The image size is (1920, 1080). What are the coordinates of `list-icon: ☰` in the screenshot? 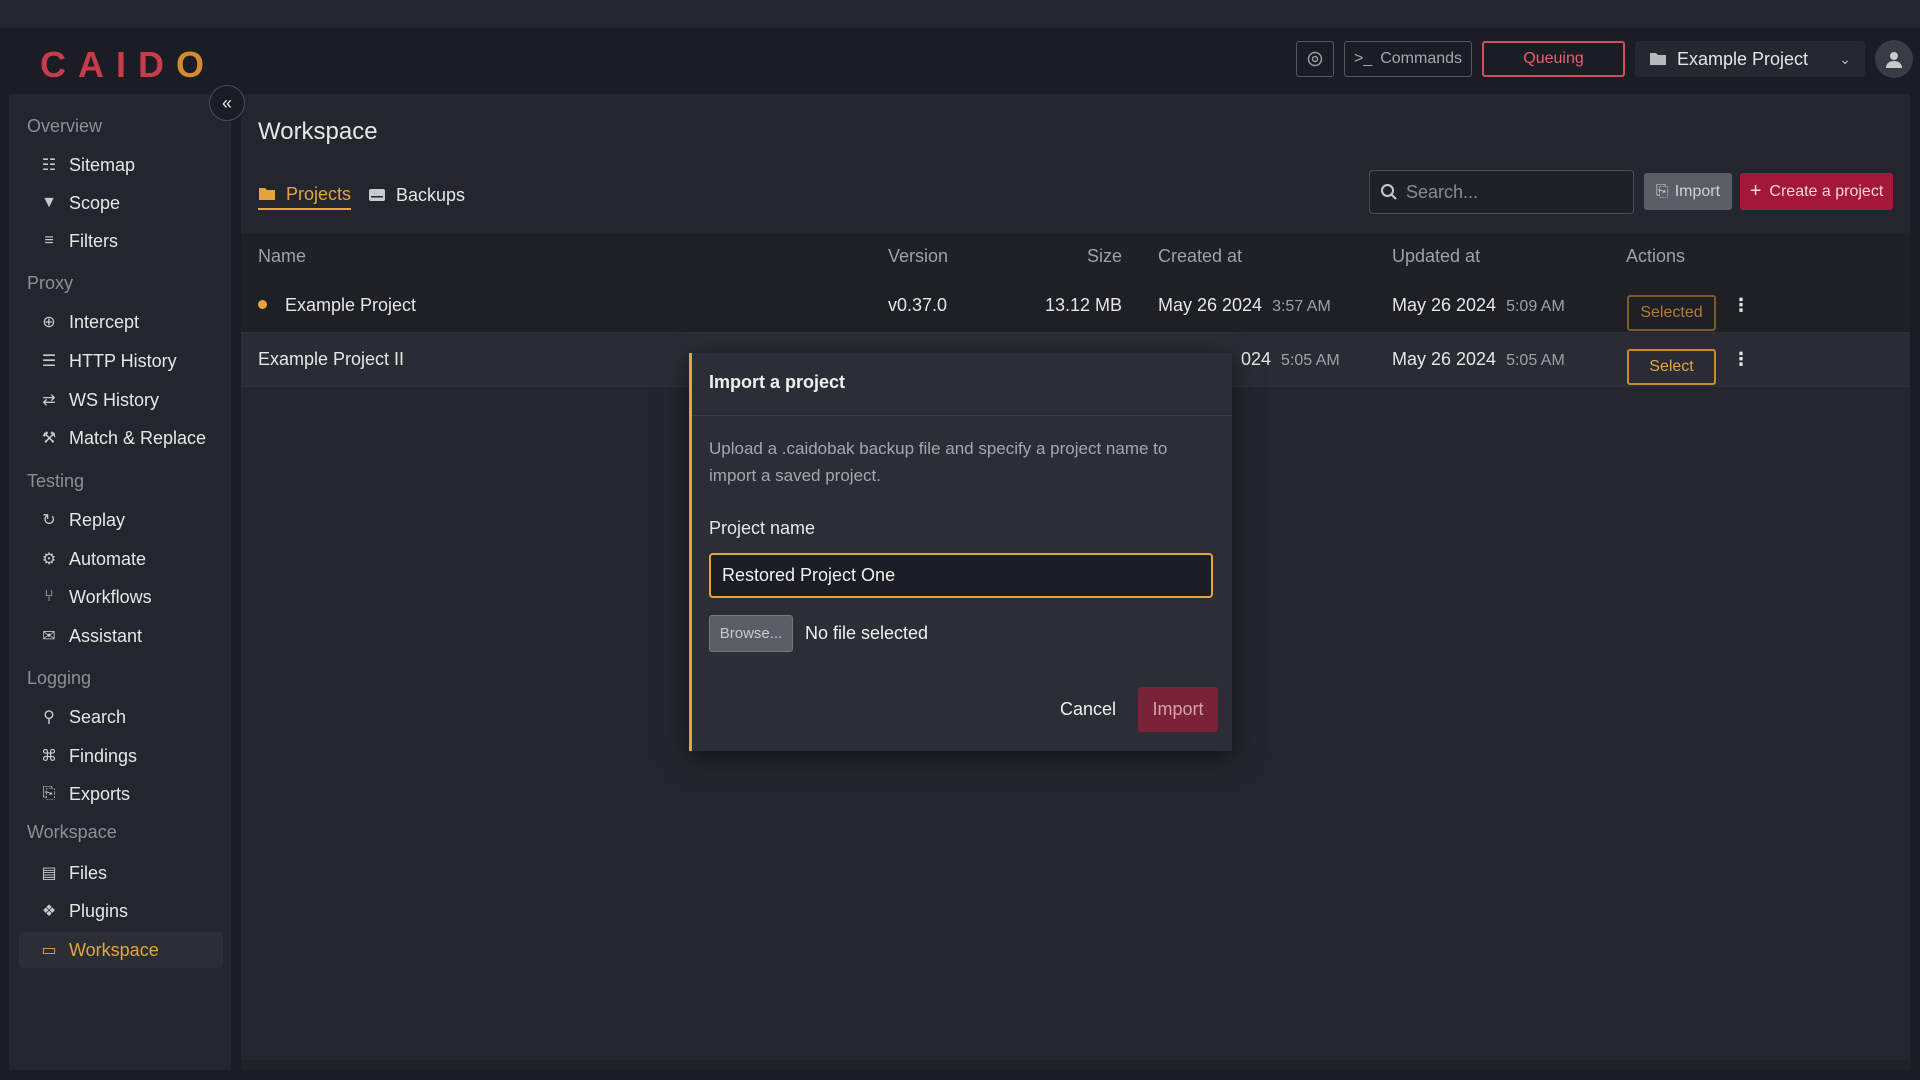 It's located at (49, 361).